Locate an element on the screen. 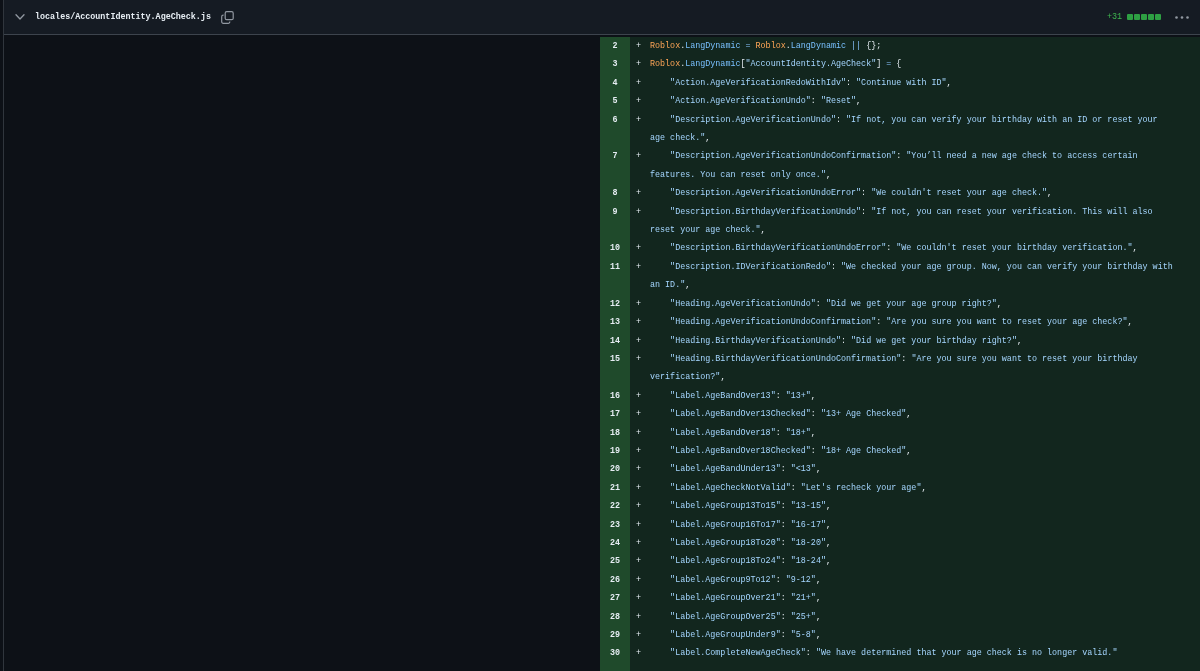 Image resolution: width=1200 pixels, height=671 pixels. code-line: "Label.AgeBandUnder13": "<13", is located at coordinates (745, 470).